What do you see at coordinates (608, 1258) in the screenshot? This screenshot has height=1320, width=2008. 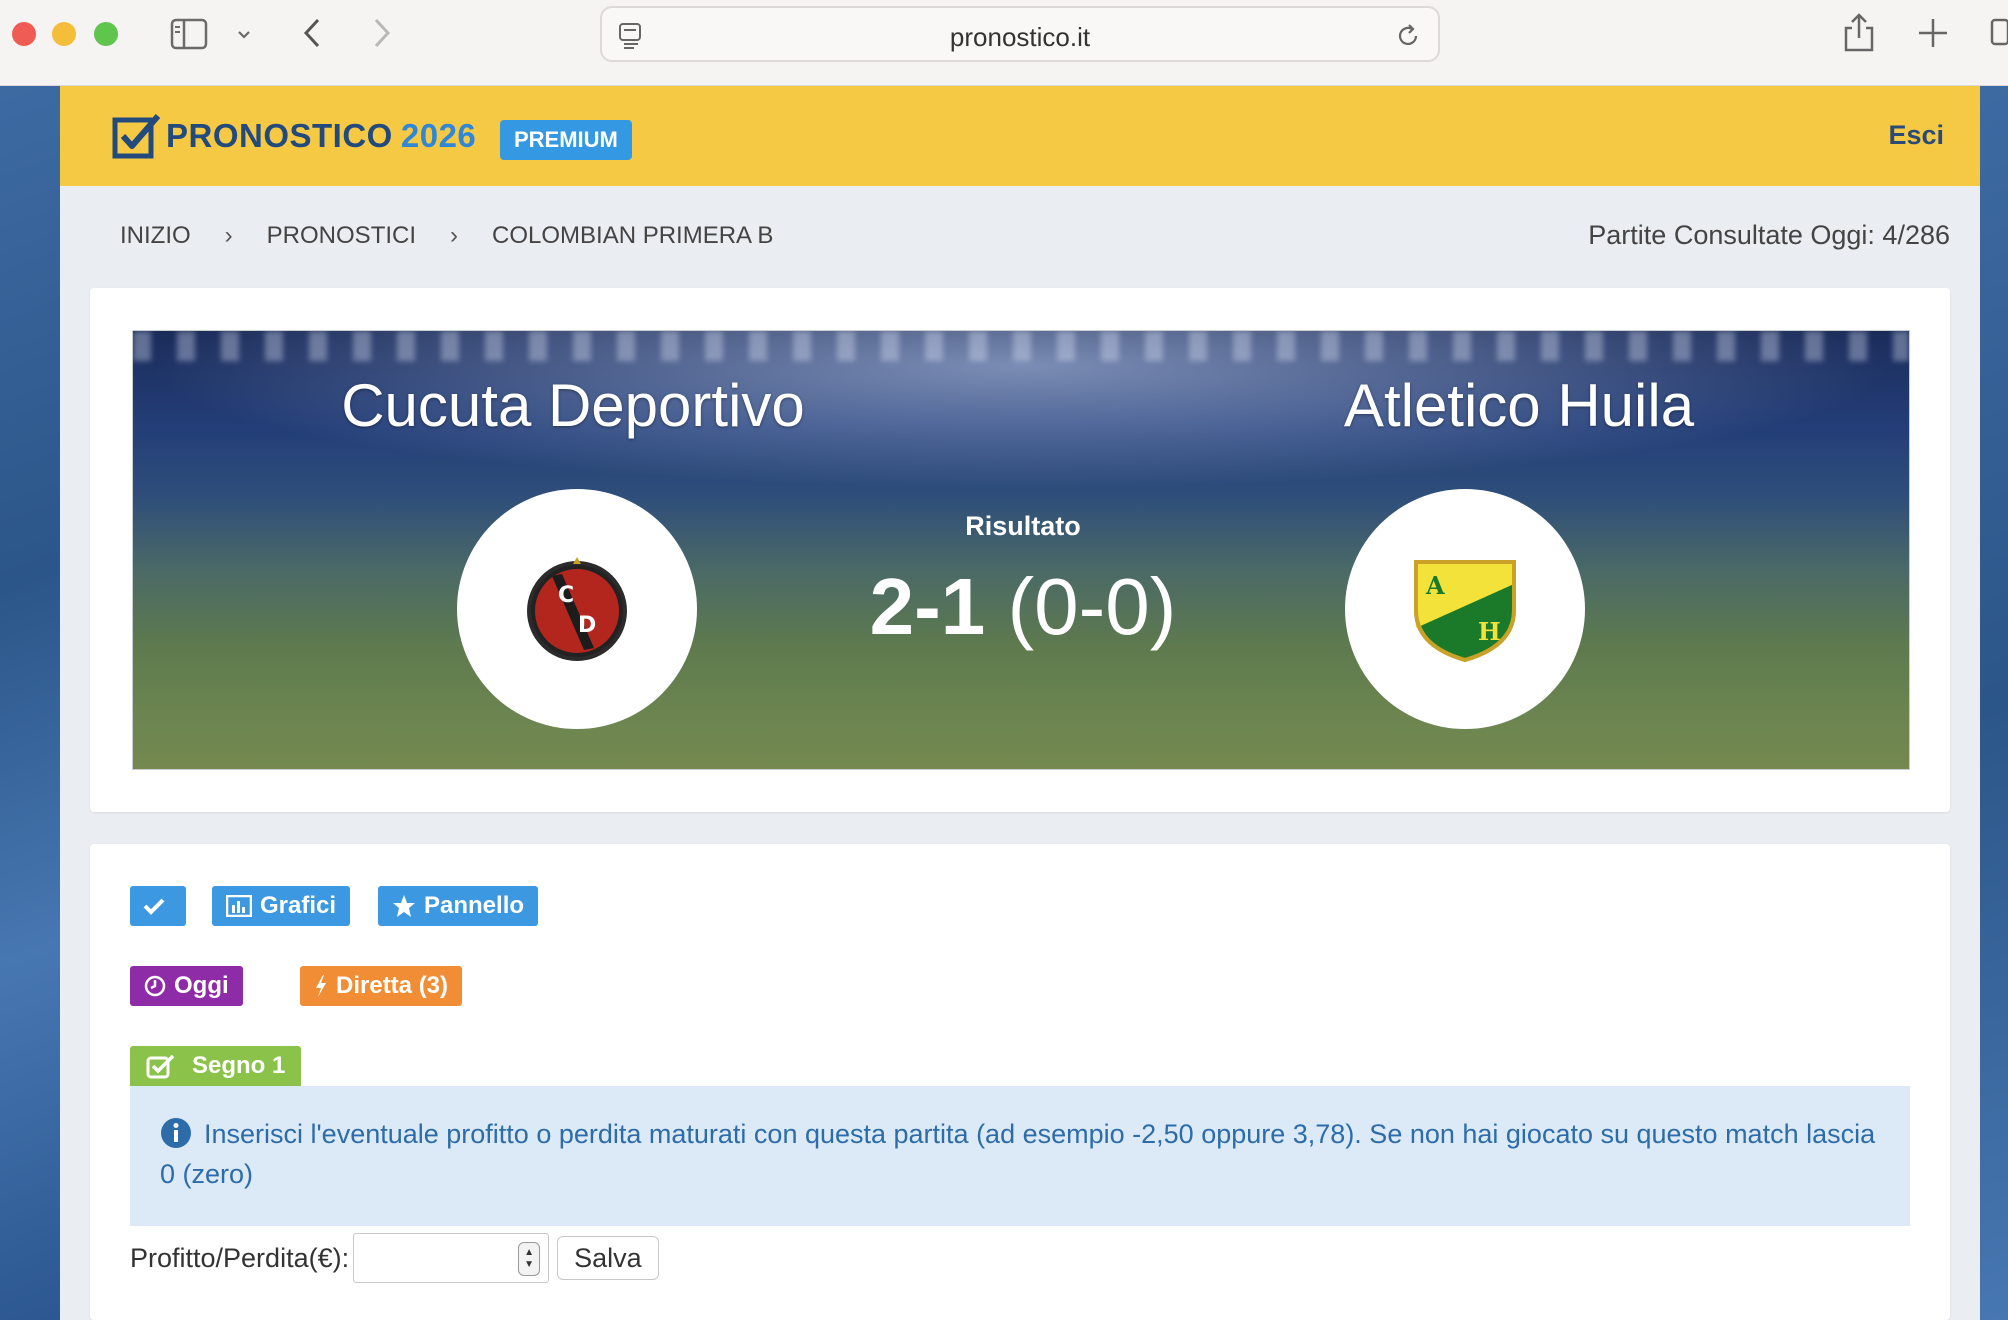 I see `save-button: Salva` at bounding box center [608, 1258].